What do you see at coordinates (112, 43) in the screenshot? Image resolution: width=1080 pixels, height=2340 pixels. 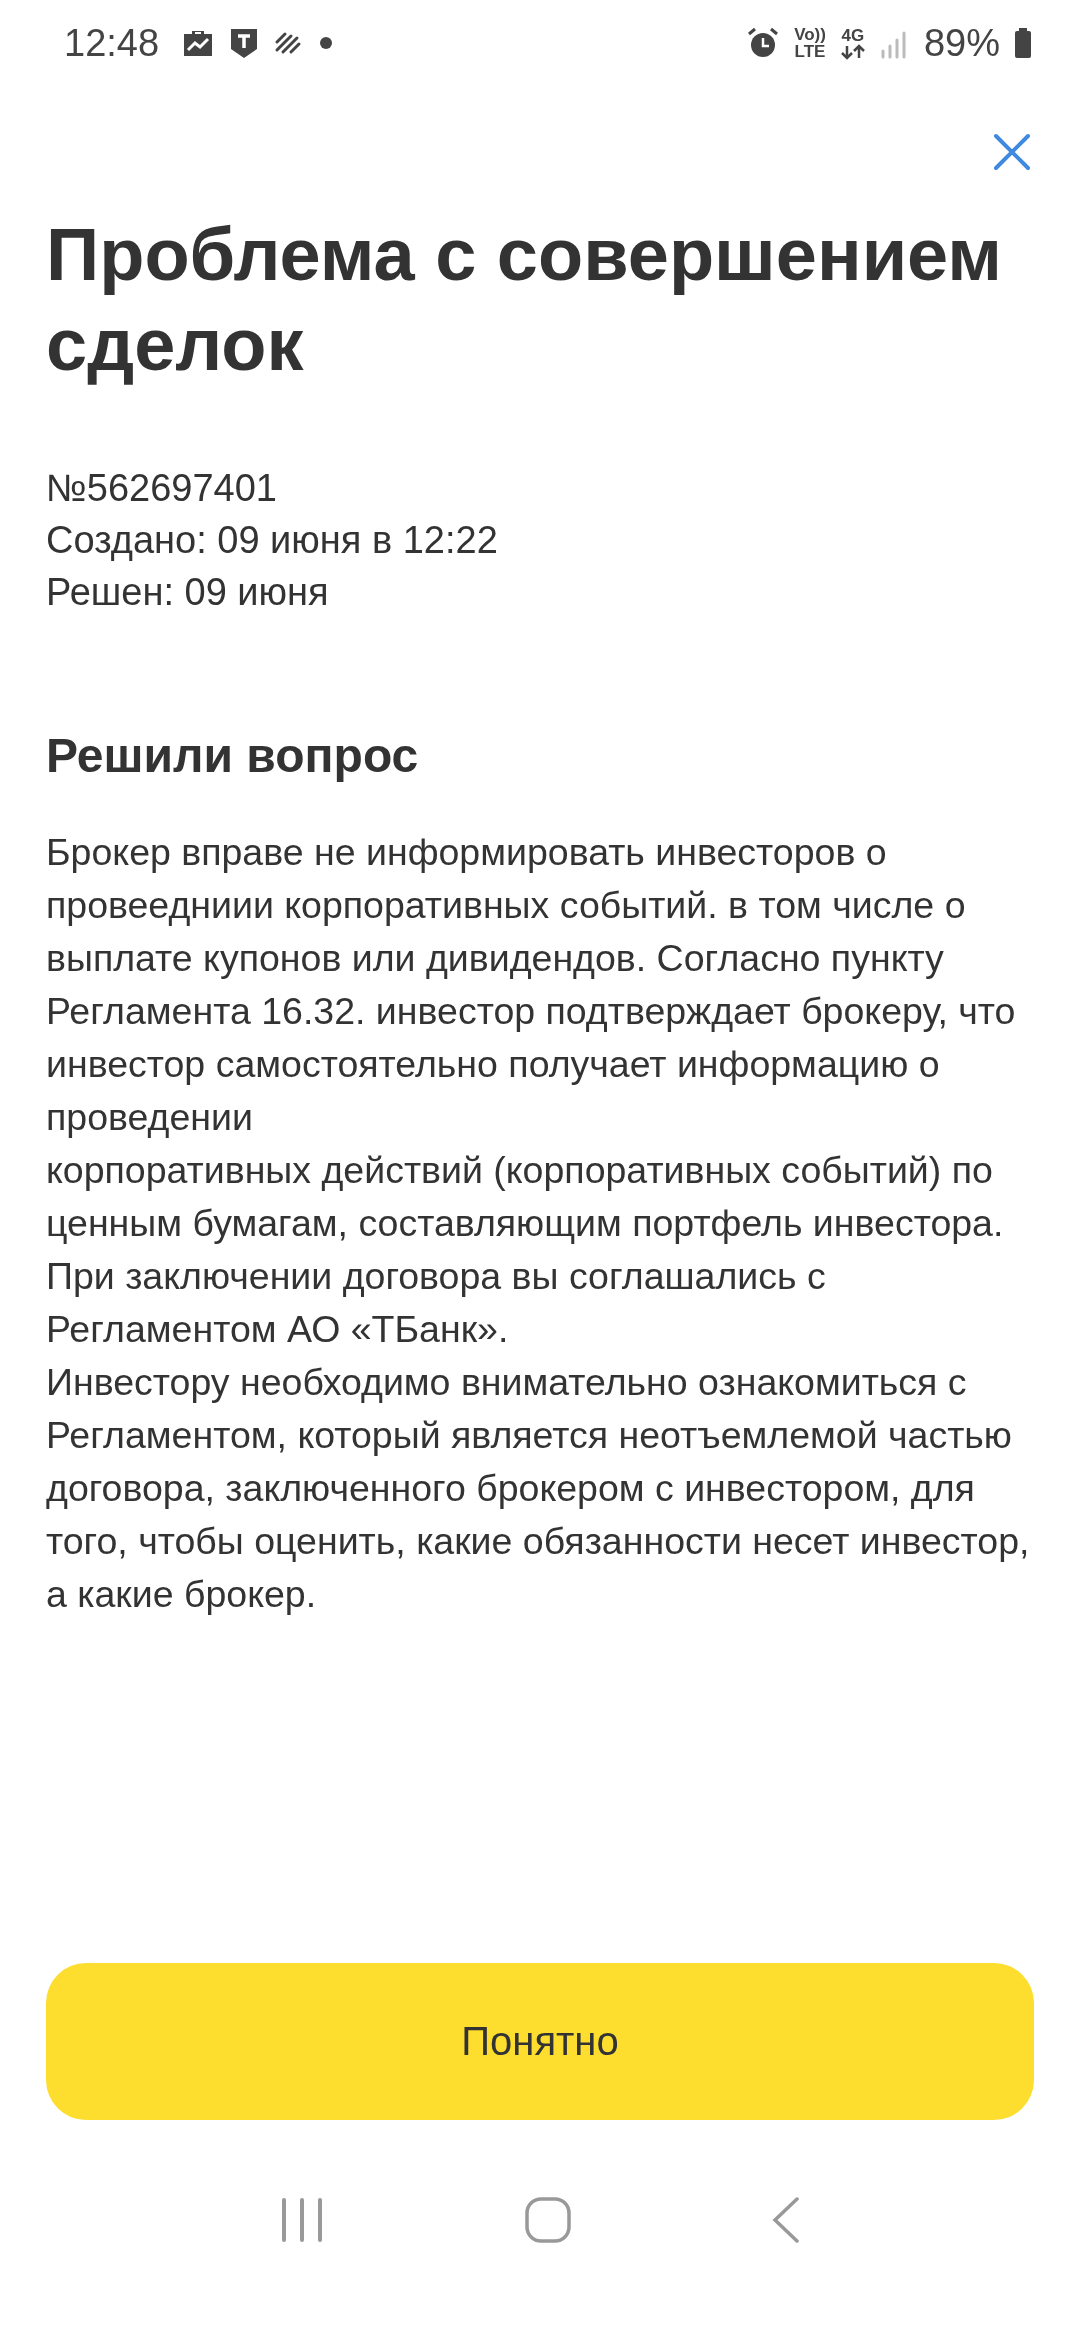 I see `status-time: 12:48` at bounding box center [112, 43].